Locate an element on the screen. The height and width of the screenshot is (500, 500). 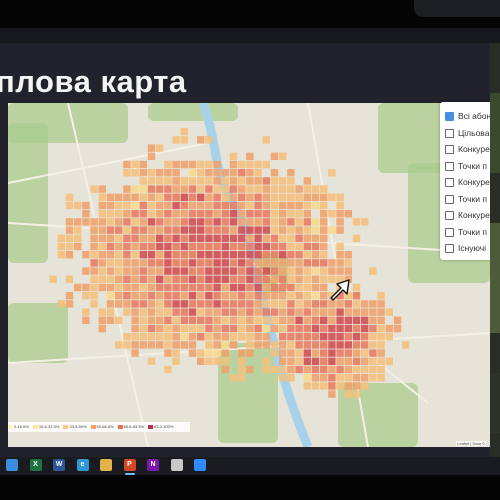
edge-icon: e is located at coordinates (82, 465).